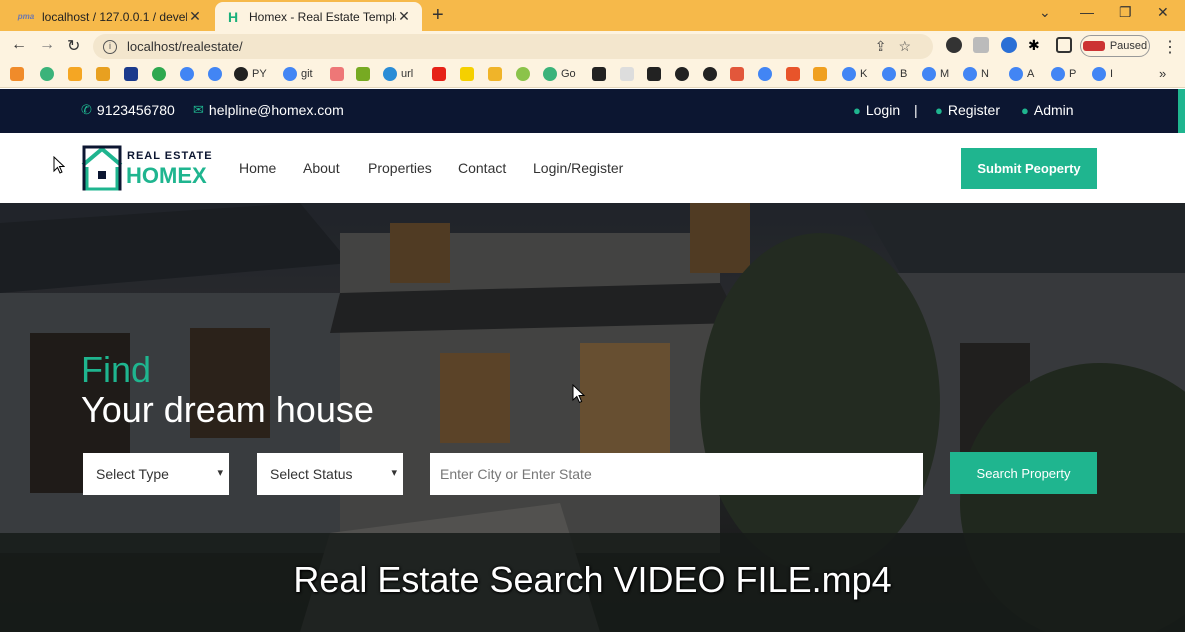  What do you see at coordinates (857, 110) in the screenshot?
I see `user-icon: ●` at bounding box center [857, 110].